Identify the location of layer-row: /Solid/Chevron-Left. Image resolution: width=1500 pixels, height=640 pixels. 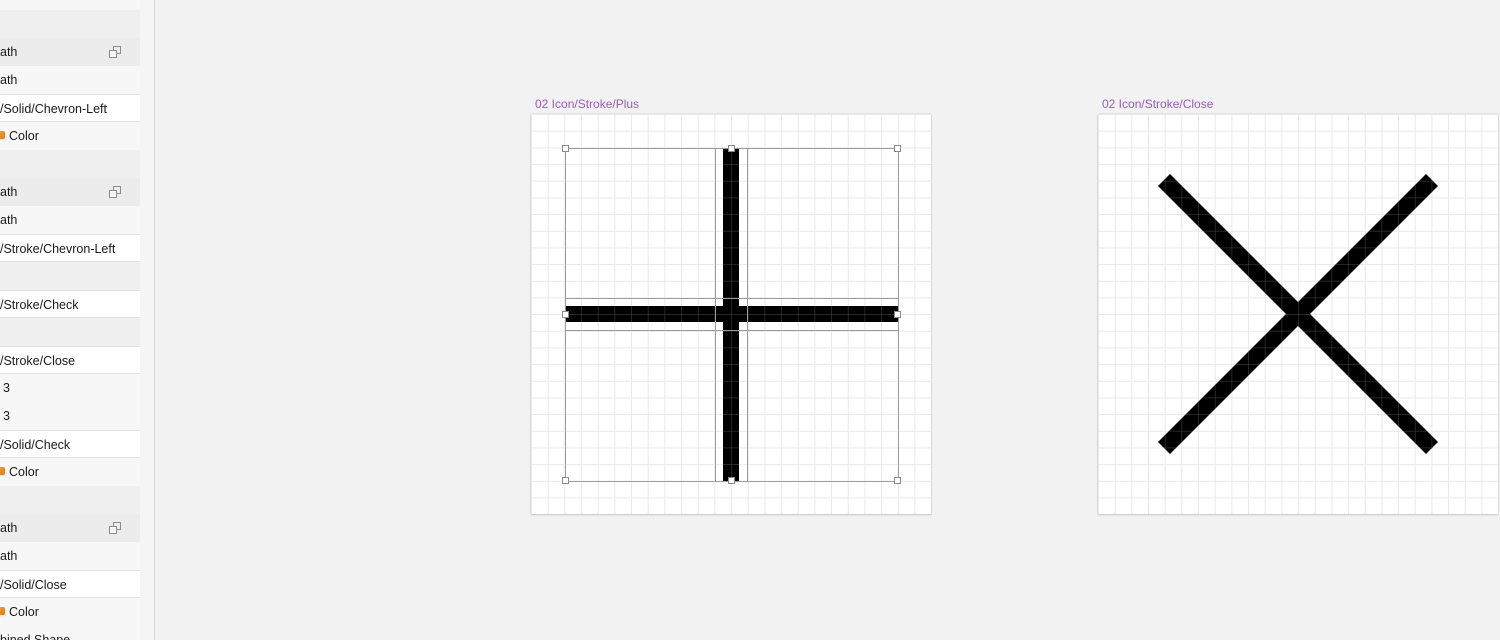
(70, 108).